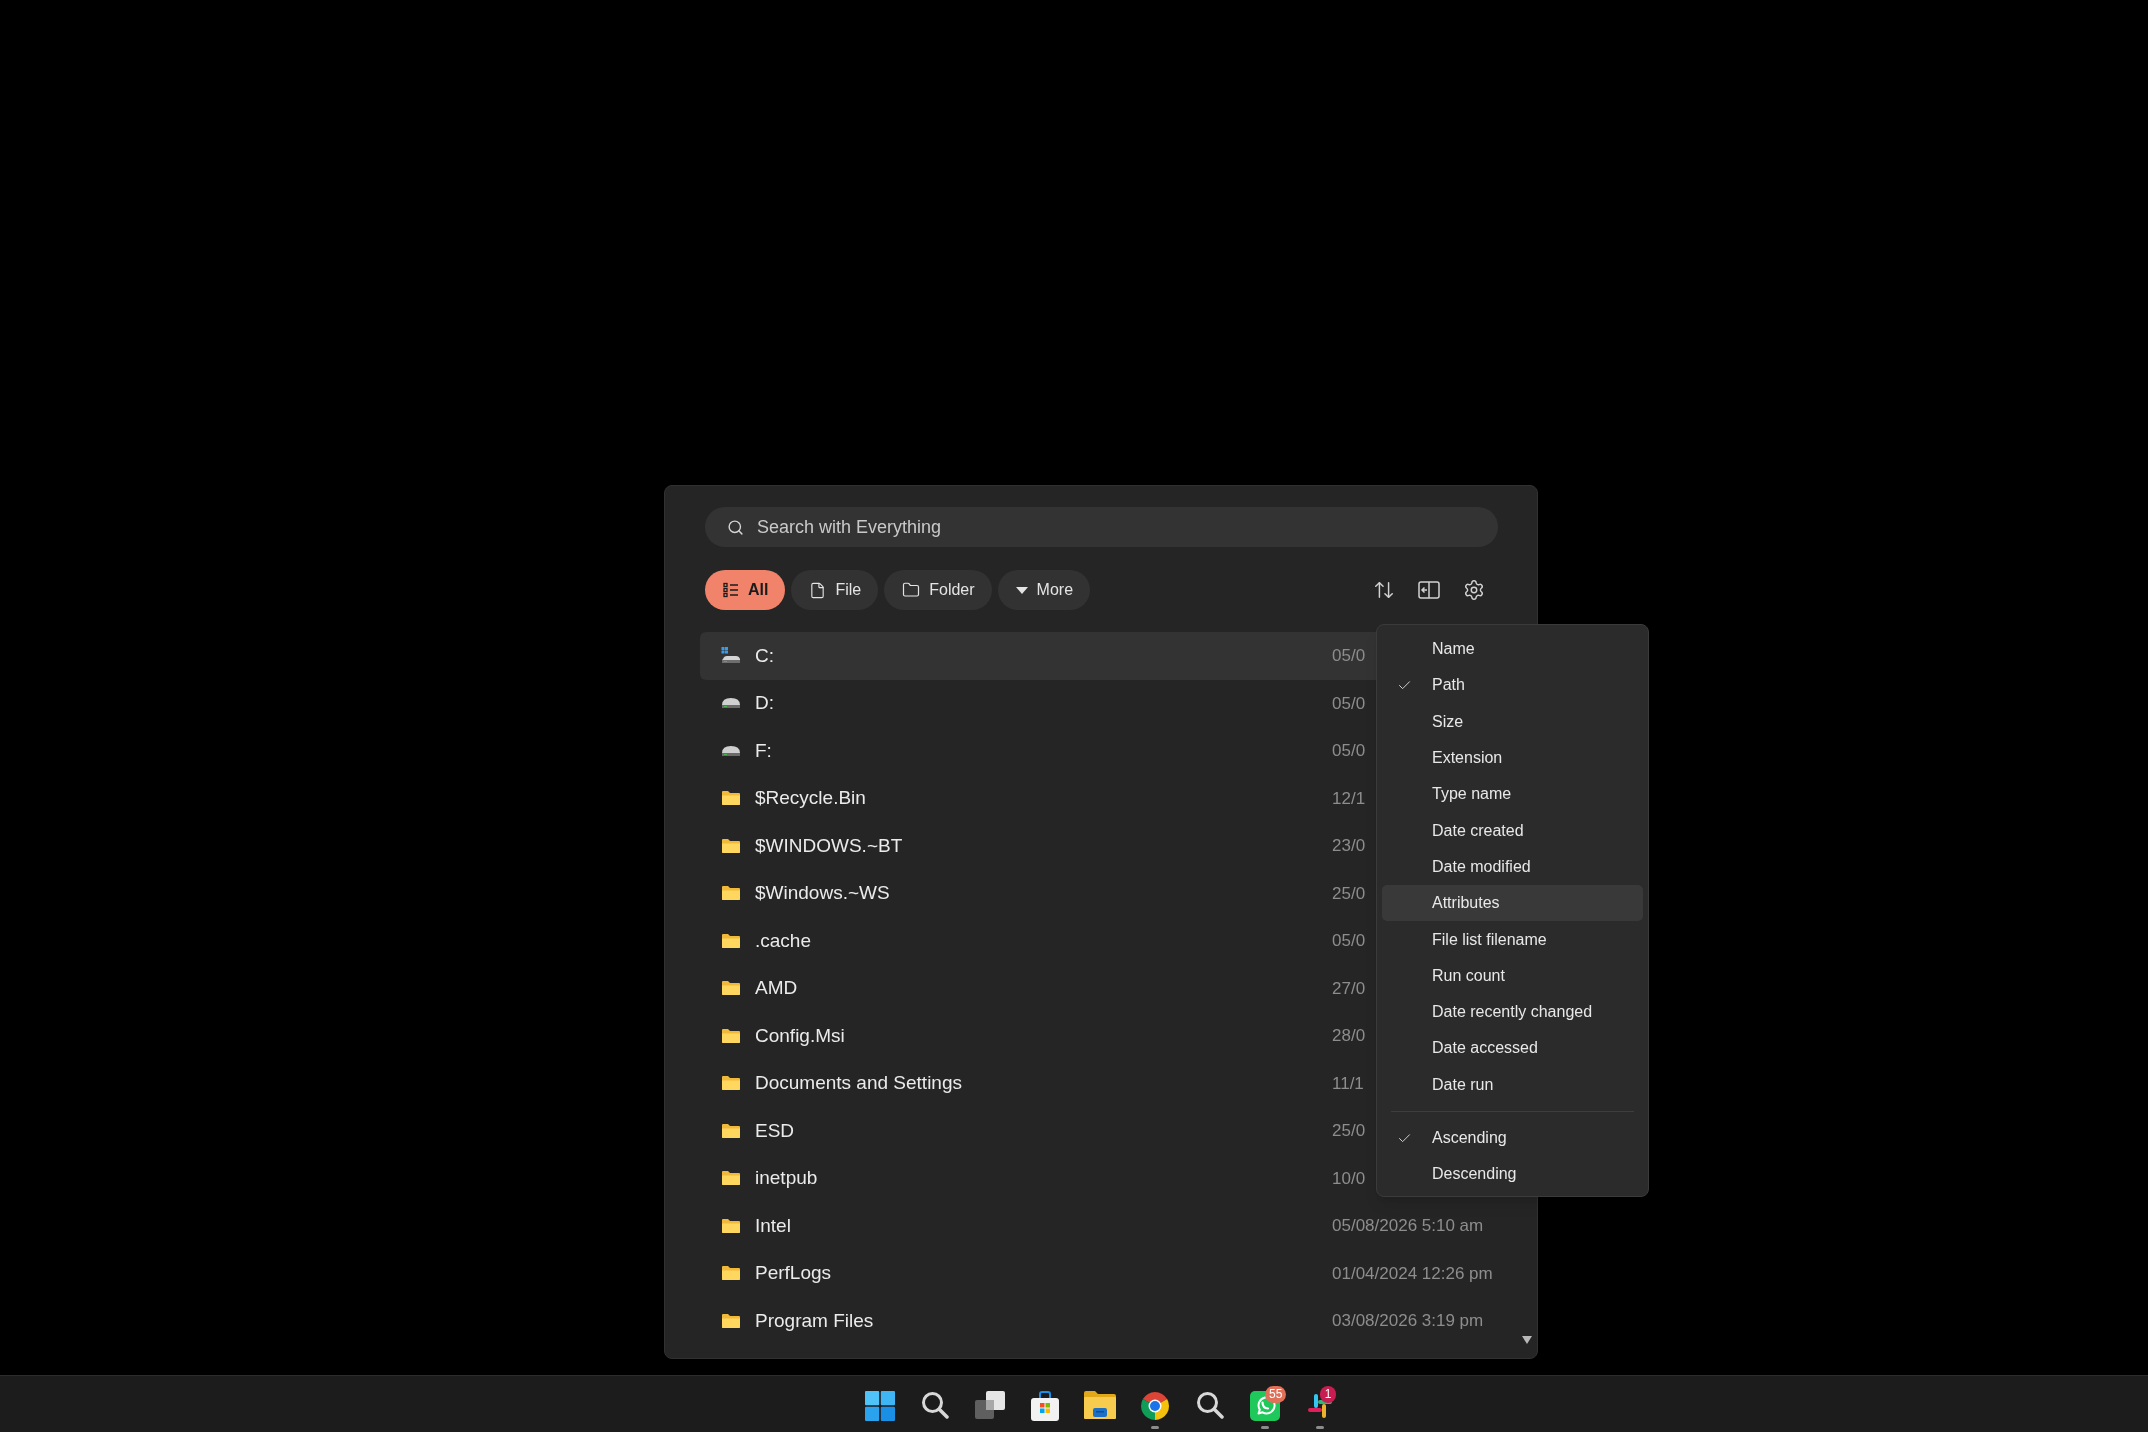 The width and height of the screenshot is (2148, 1432). I want to click on result-row: PerfLogs 01/04/2024 12:26 pm, so click(1099, 1273).